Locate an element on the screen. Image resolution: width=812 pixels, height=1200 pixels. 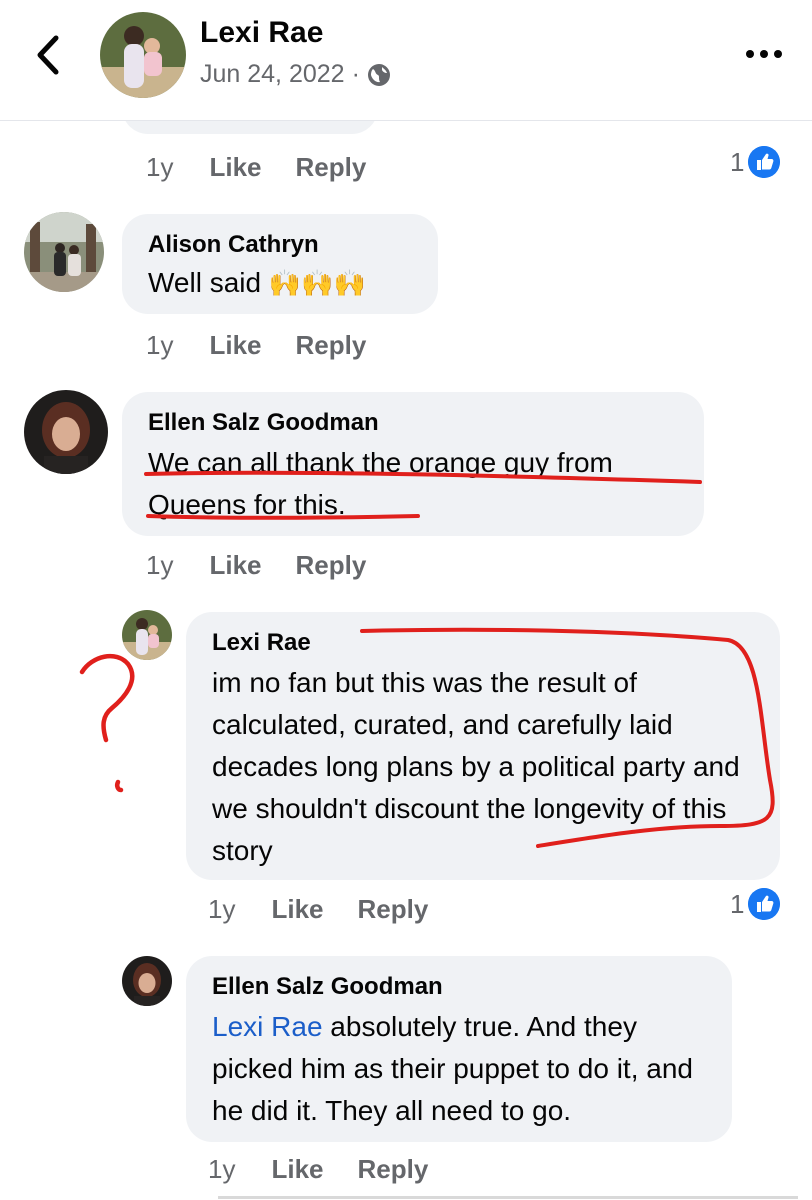
divider is located at coordinates (508, 1197).